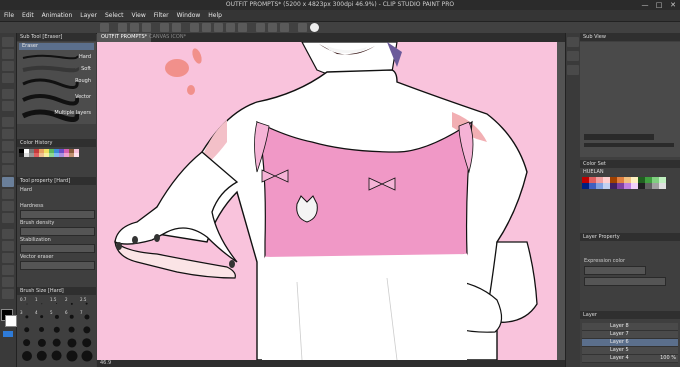  Describe the element at coordinates (56, 303) in the screenshot. I see `brush-size-option: 1.5` at that location.